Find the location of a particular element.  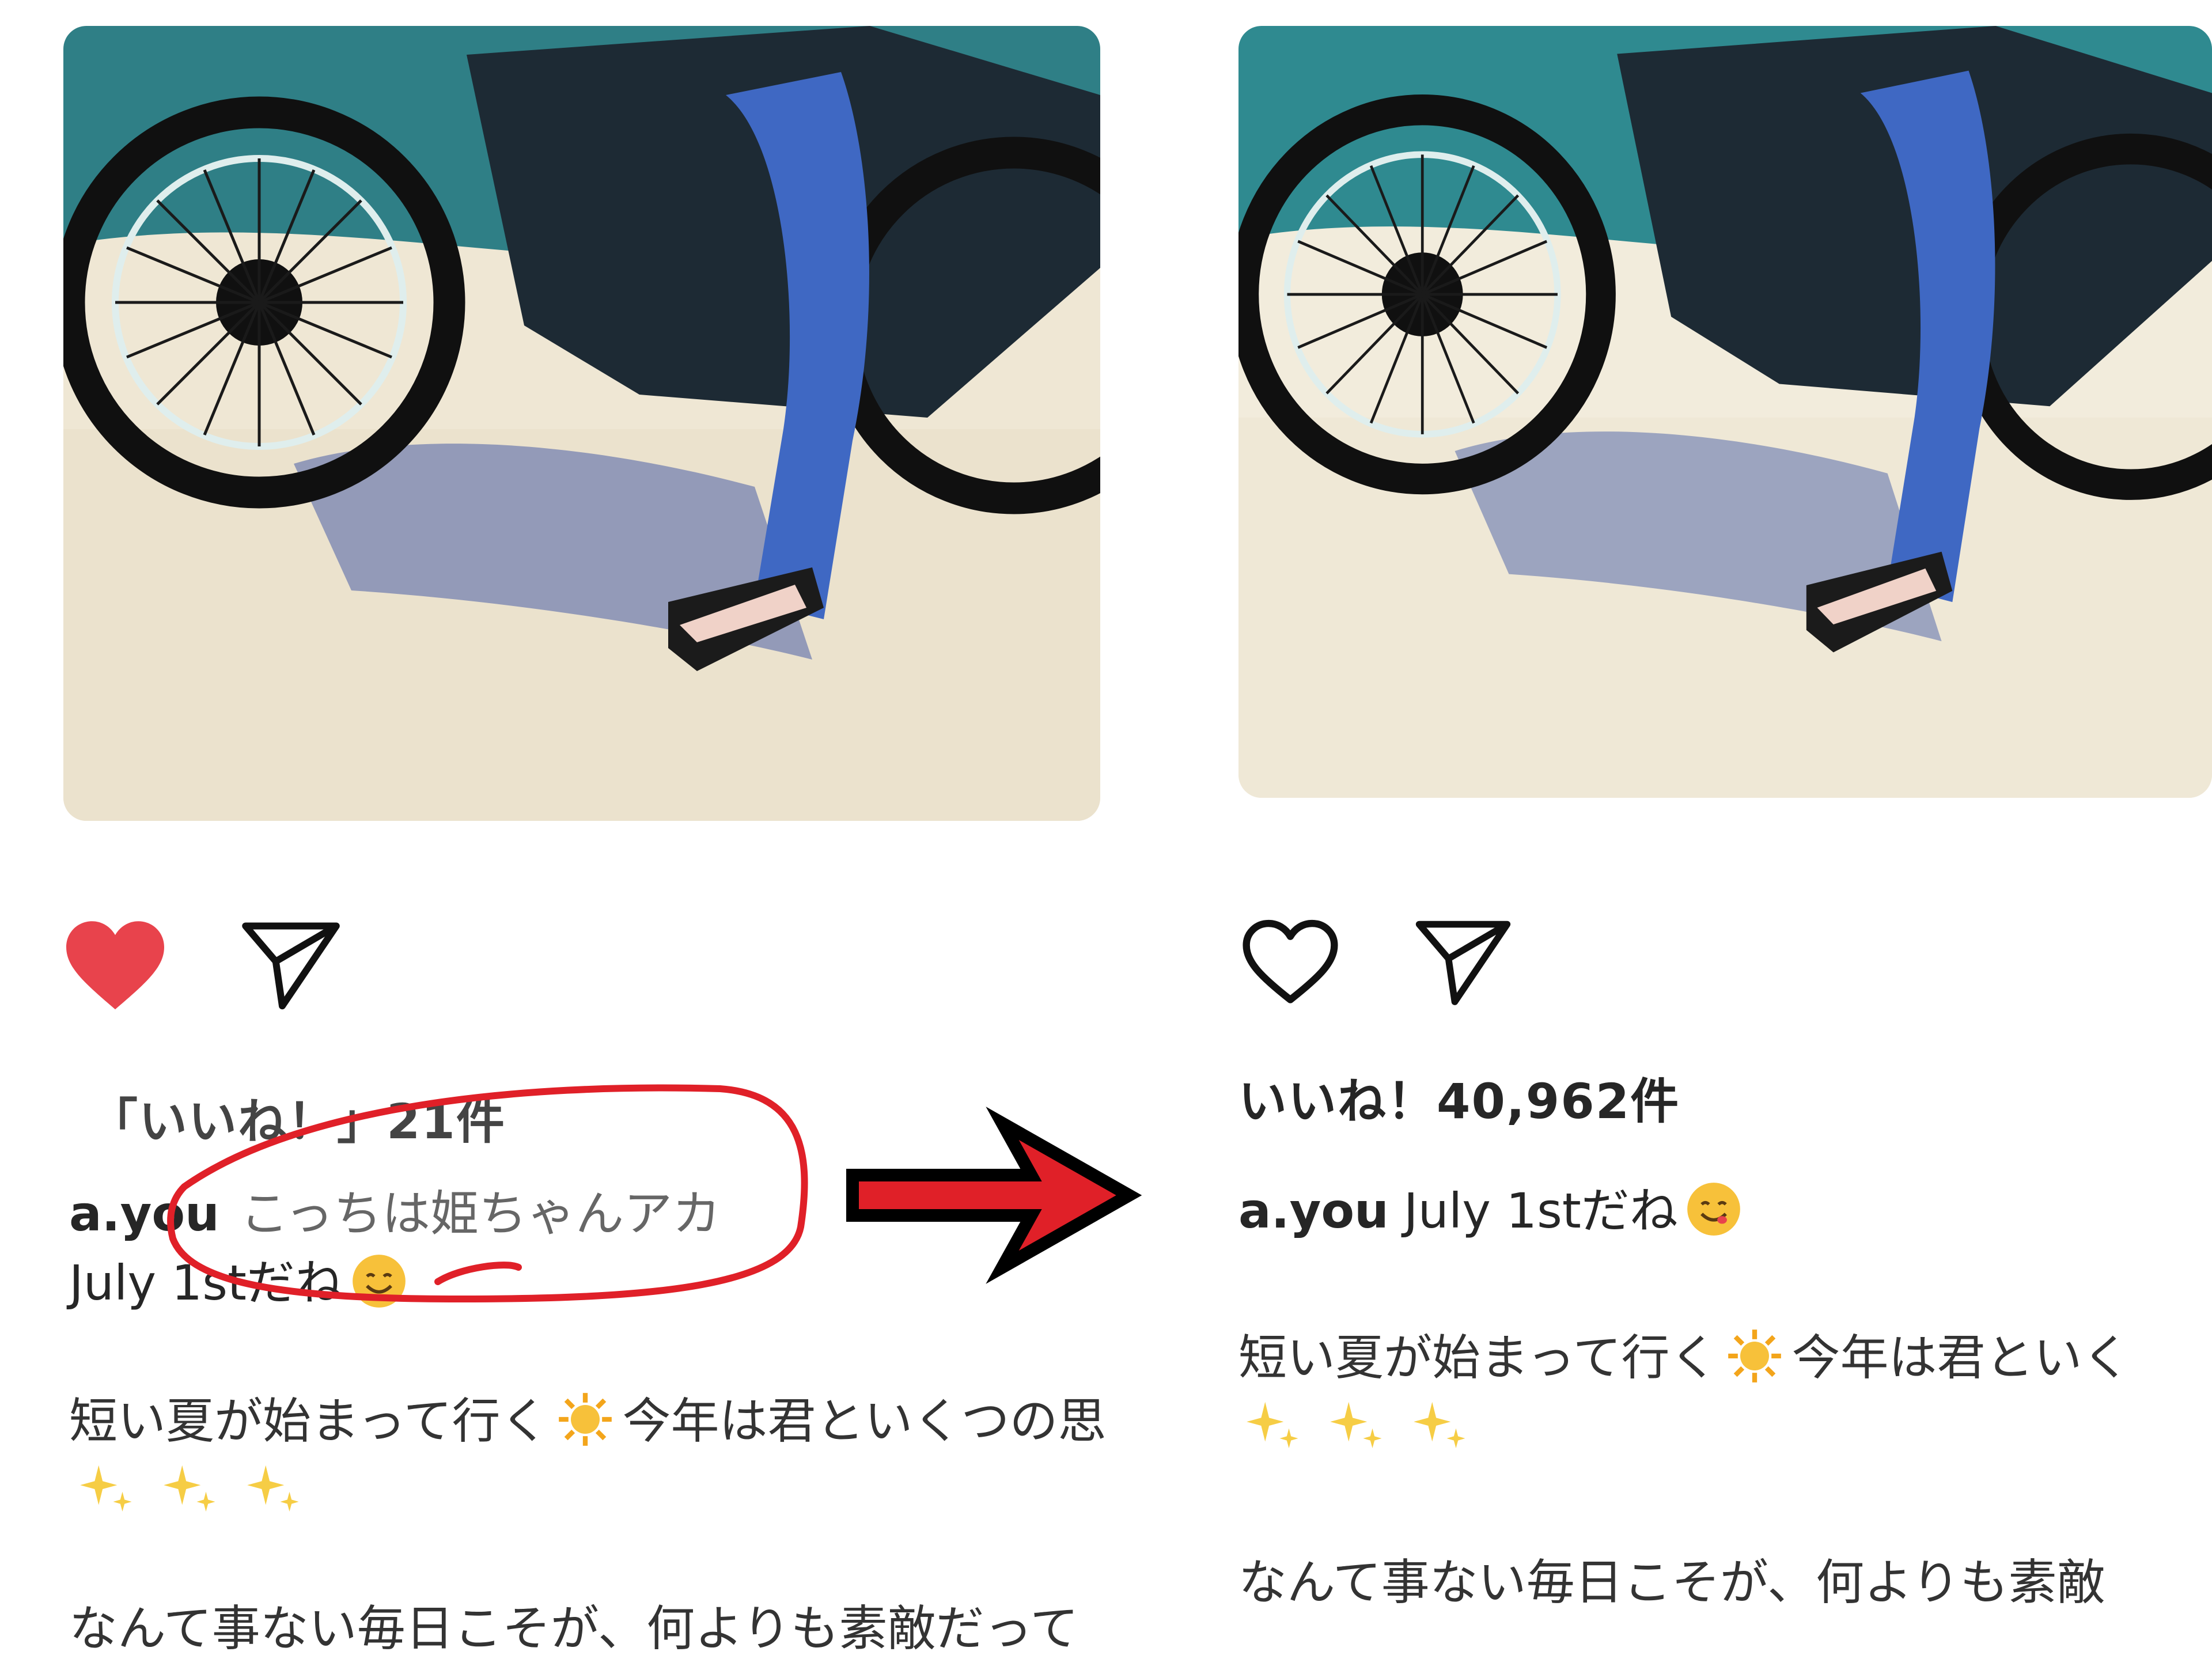

post-body-line-1: 短い夏が始まって行く 今年は君といくつの思 is located at coordinates (587, 1417).